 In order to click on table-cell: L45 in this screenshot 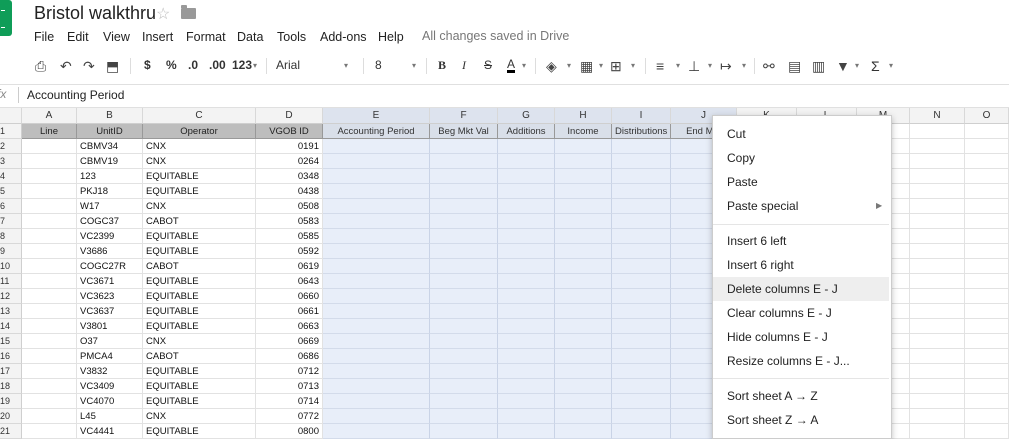, I will do `click(110, 416)`.